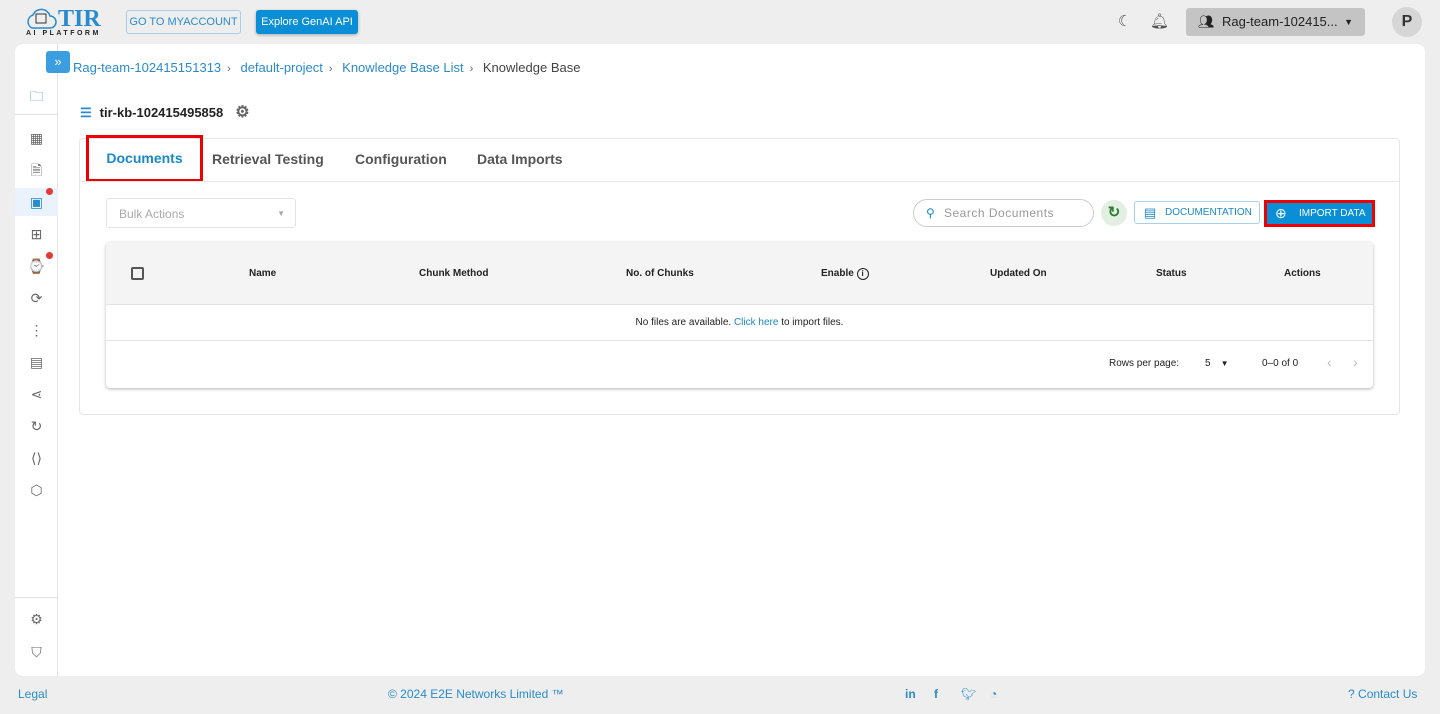  I want to click on document-icon: ▤, so click(1150, 212).